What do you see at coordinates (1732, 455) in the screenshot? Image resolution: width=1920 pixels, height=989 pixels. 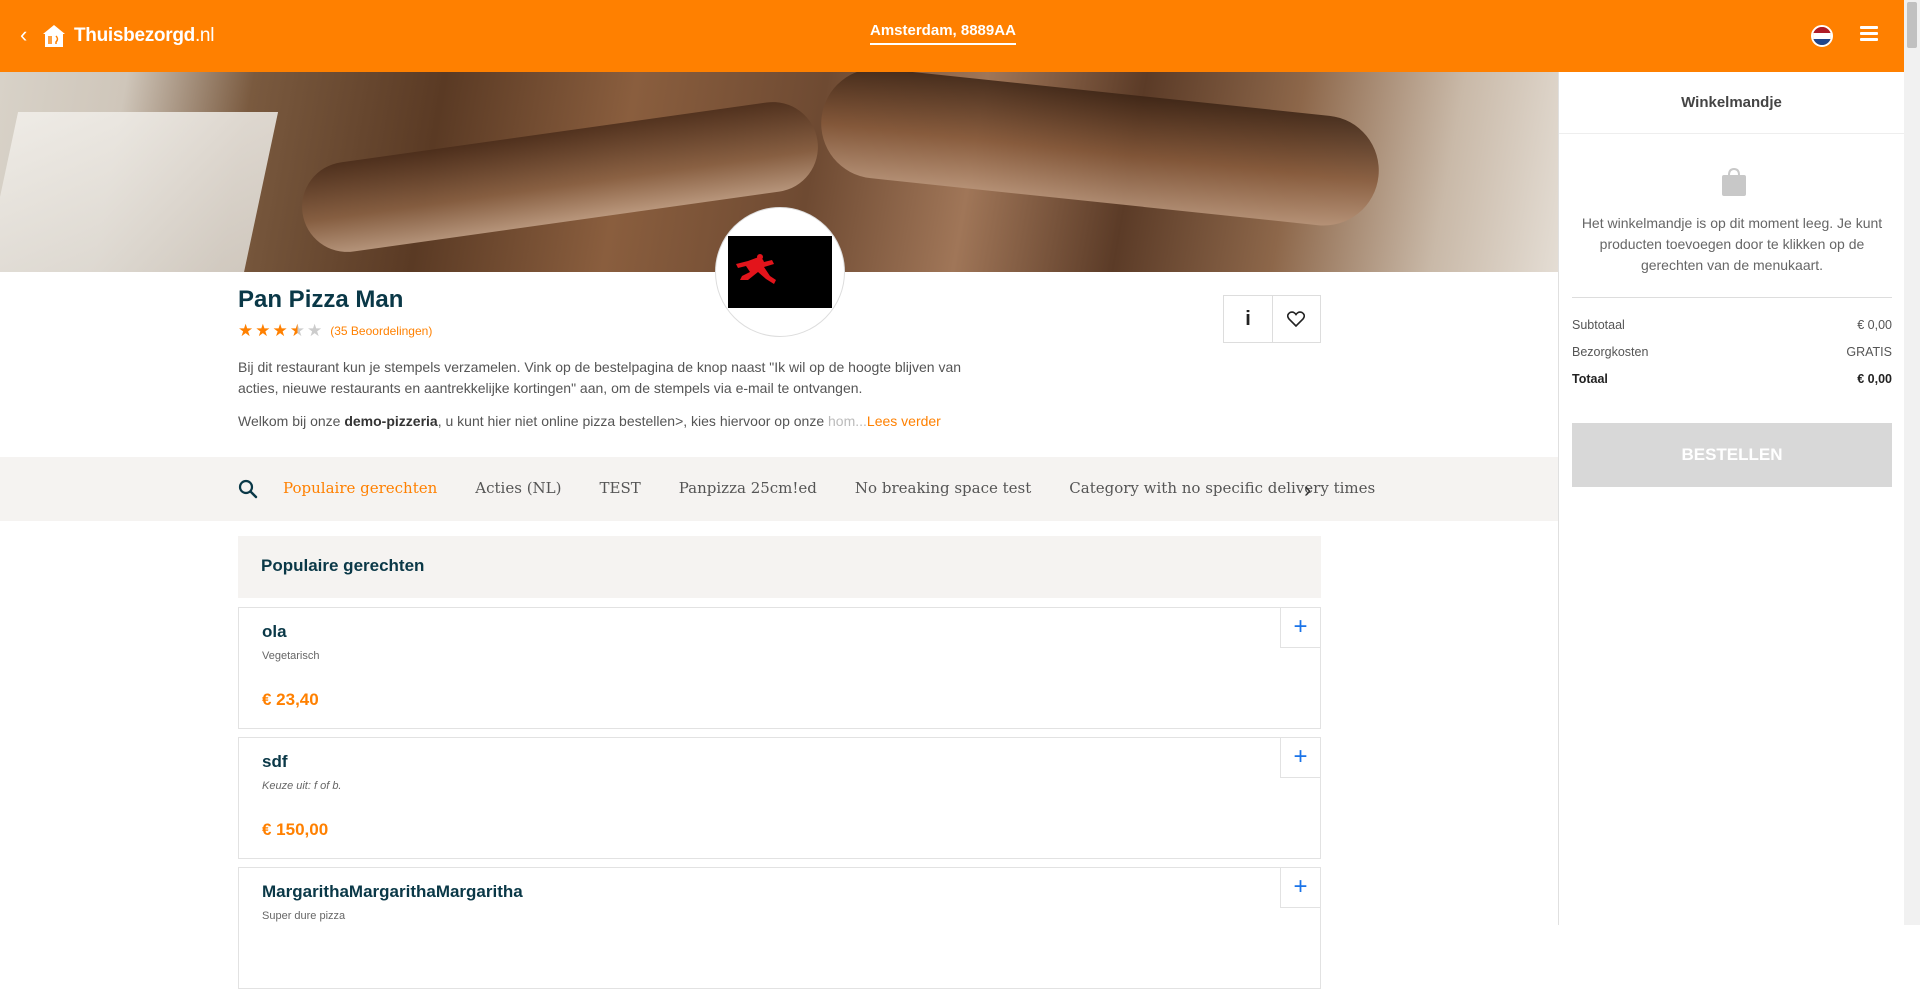 I see `order-button: BESTELLEN` at bounding box center [1732, 455].